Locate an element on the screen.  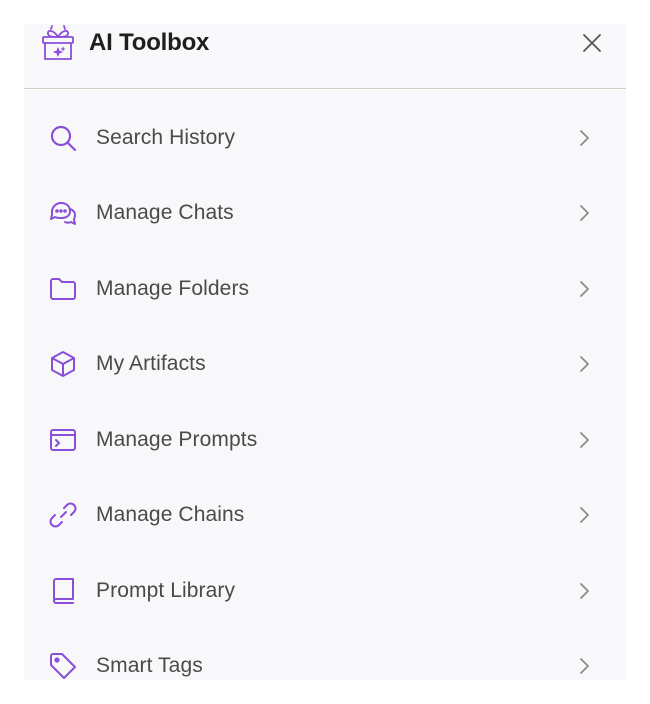
folder-icon is located at coordinates (63, 289).